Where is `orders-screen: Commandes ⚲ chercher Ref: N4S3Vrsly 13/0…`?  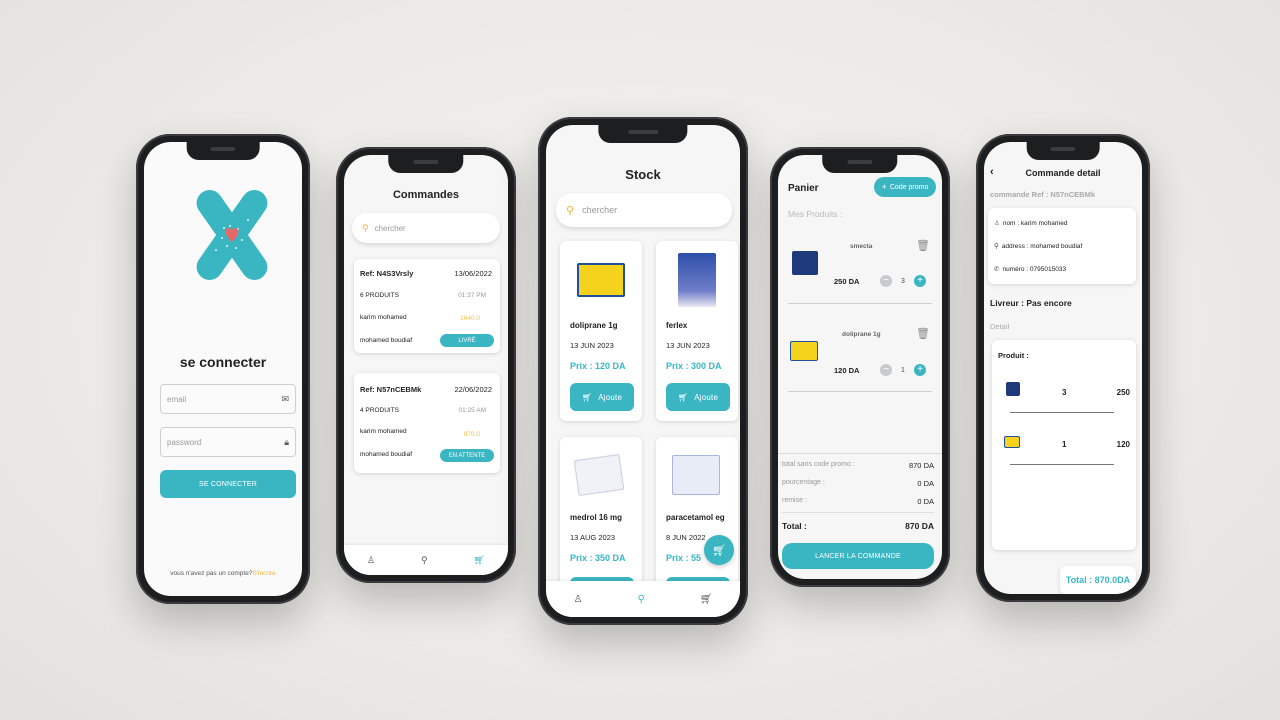
orders-screen: Commandes ⚲ chercher Ref: N4S3Vrsly 13/0… is located at coordinates (426, 365).